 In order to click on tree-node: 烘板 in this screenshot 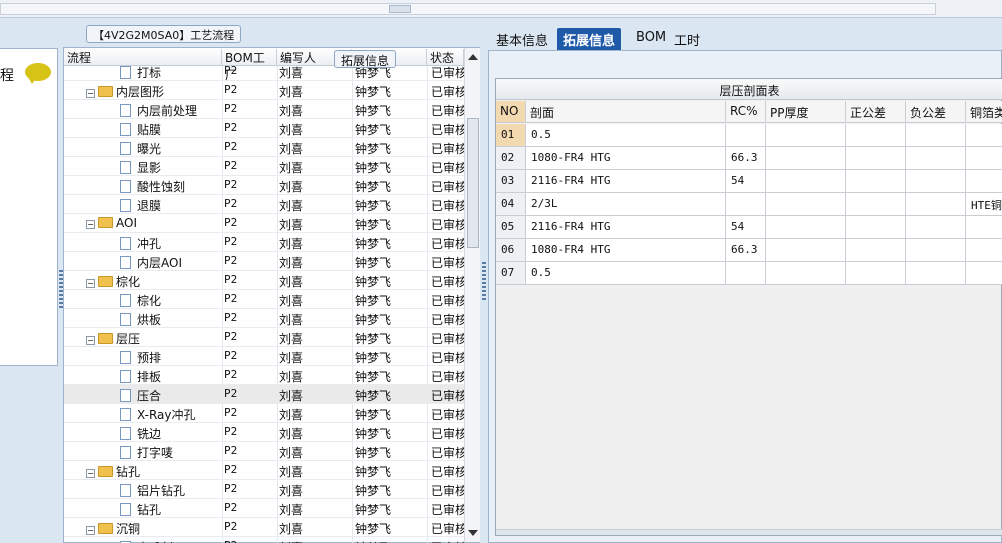, I will do `click(170, 319)`.